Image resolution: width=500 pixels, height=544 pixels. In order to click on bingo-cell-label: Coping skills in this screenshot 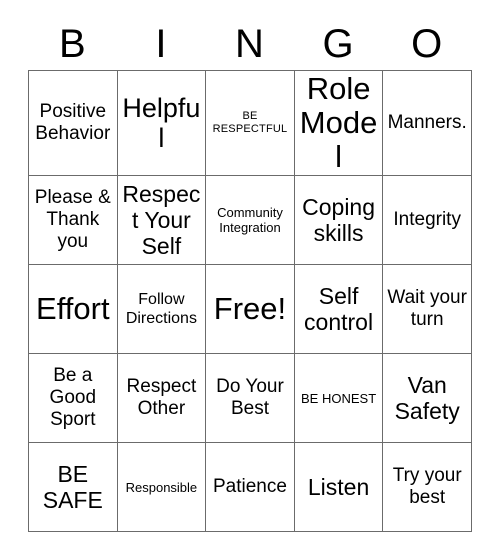, I will do `click(339, 220)`.